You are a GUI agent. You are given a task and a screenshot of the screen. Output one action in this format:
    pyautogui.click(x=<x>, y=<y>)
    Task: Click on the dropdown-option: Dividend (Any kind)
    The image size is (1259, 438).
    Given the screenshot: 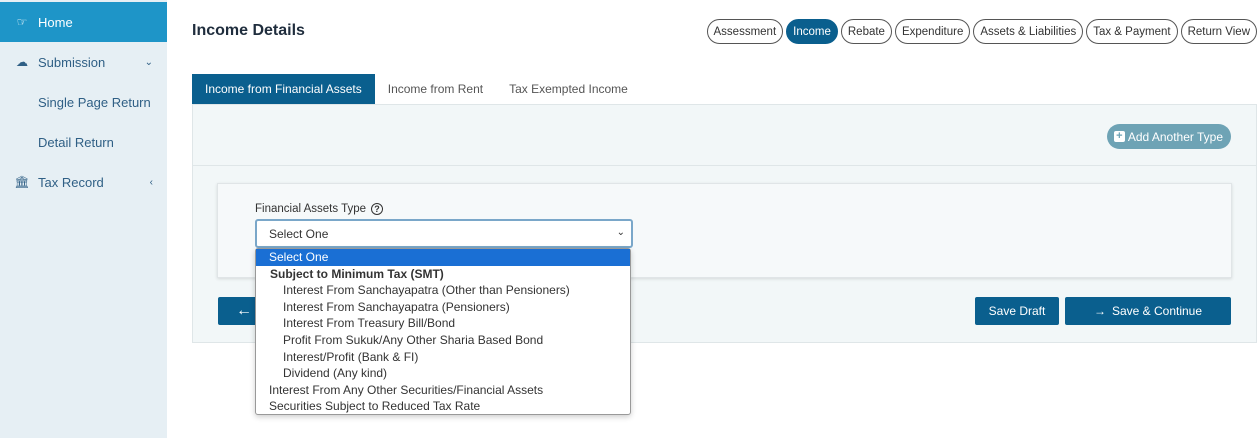 What is the action you would take?
    pyautogui.click(x=443, y=373)
    